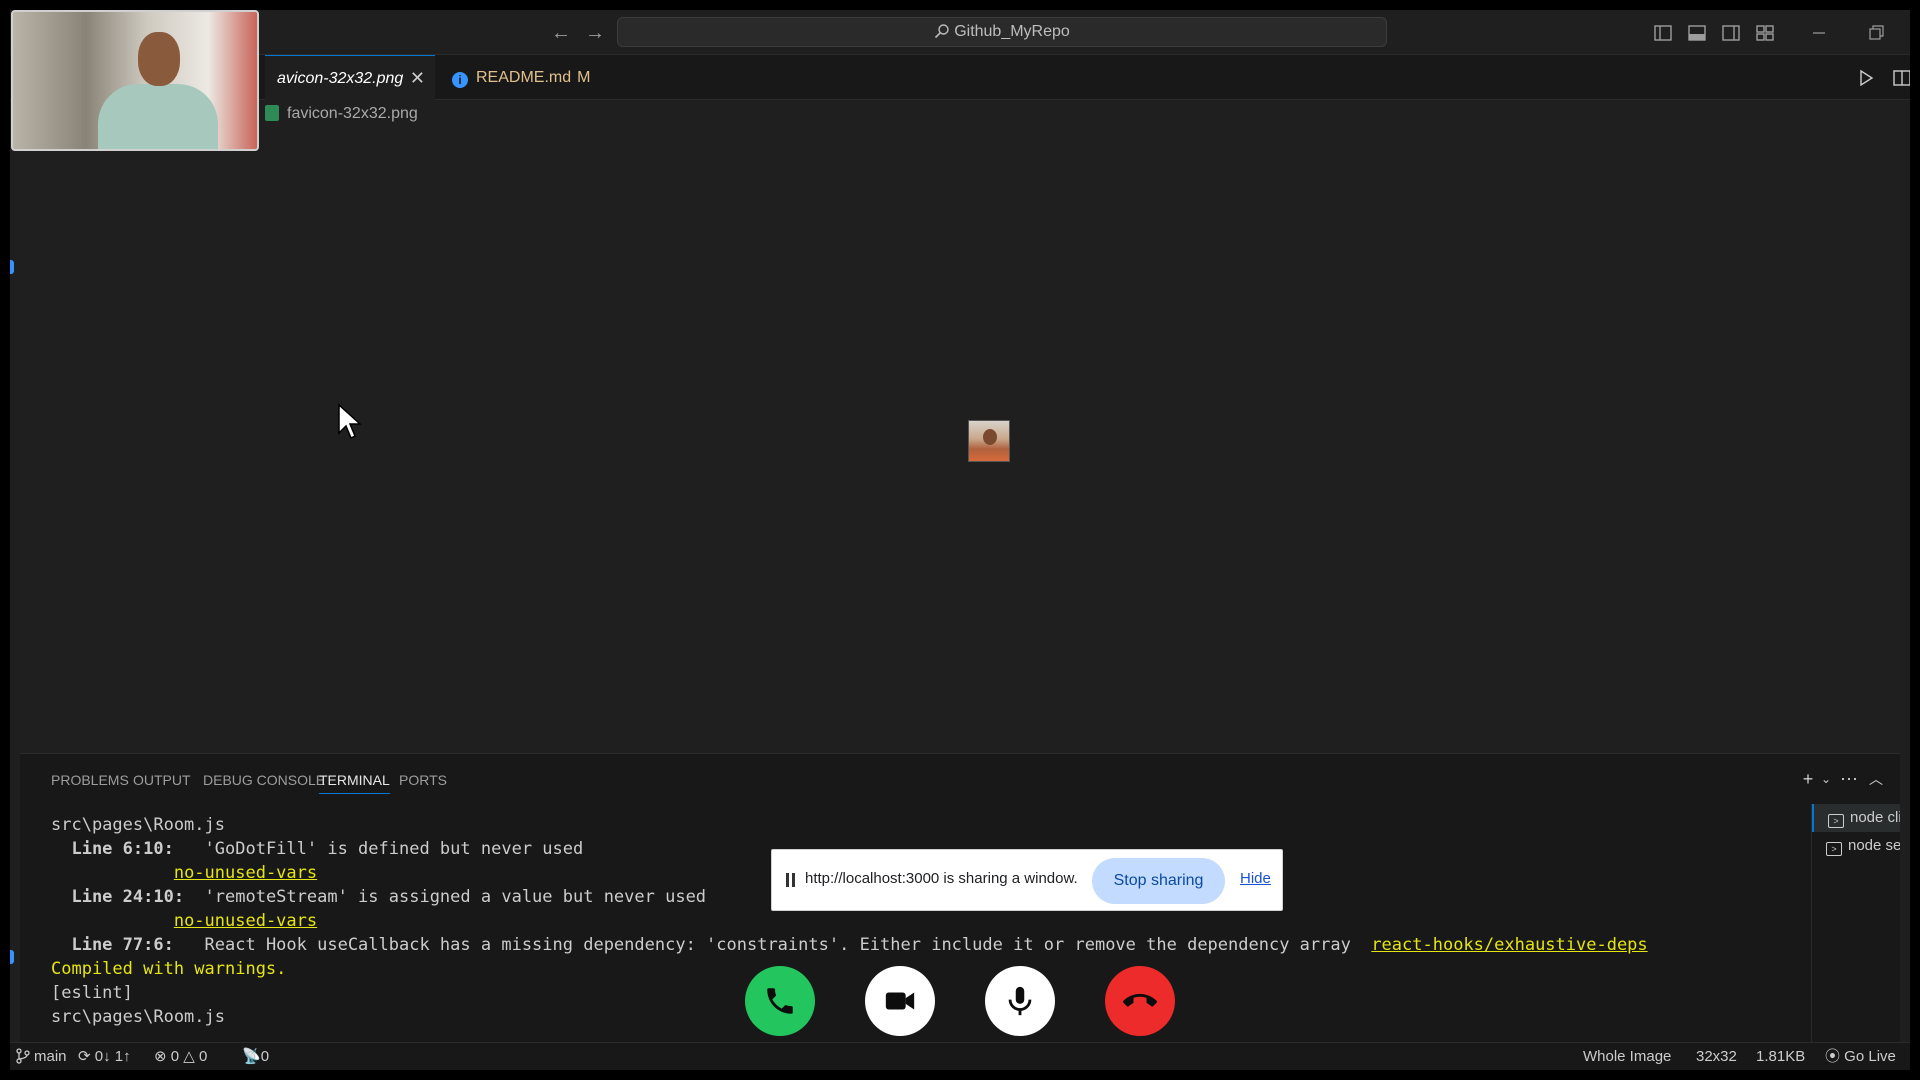 The height and width of the screenshot is (1080, 1920). I want to click on hang-up-icon, so click(1140, 1000).